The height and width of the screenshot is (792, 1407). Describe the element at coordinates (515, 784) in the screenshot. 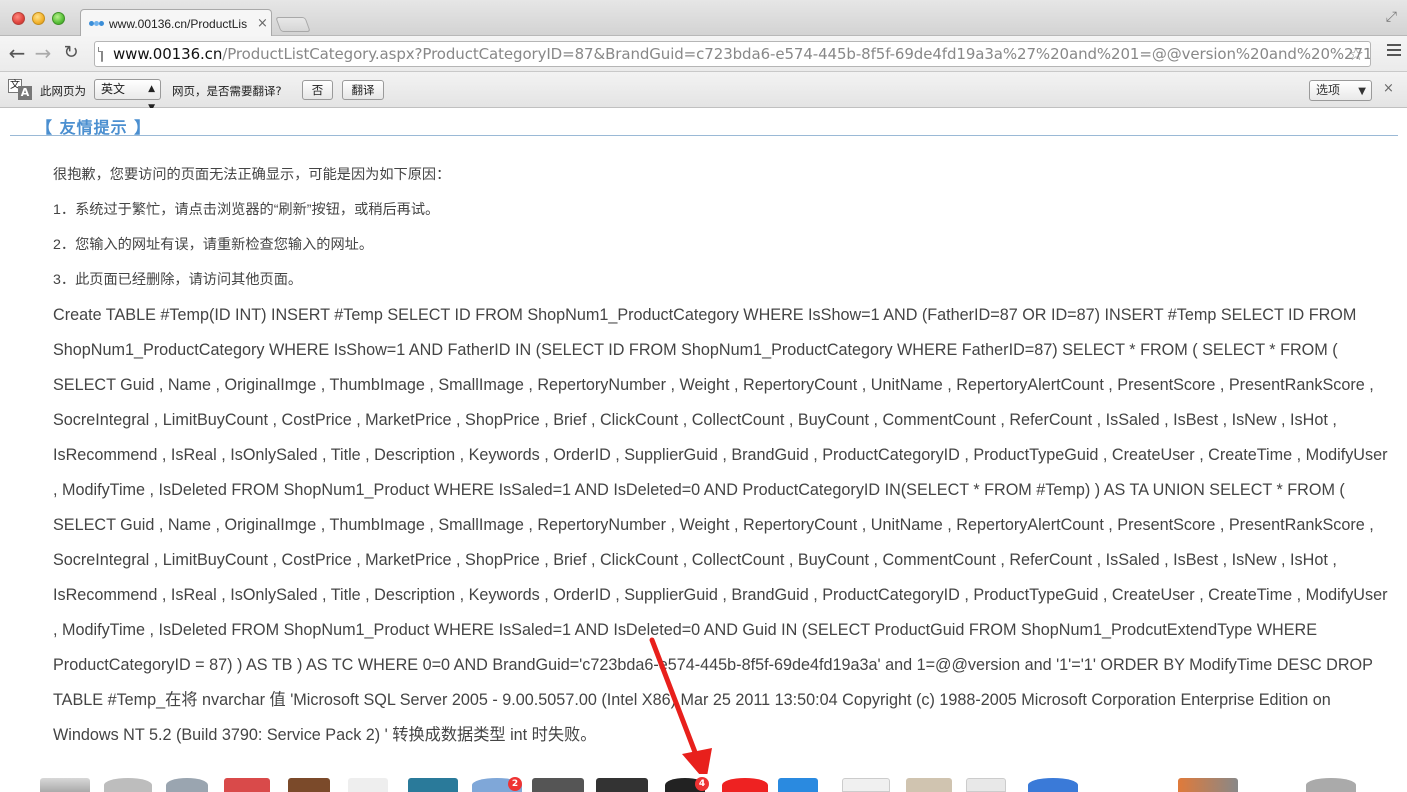

I see `notification-badge: 2` at that location.